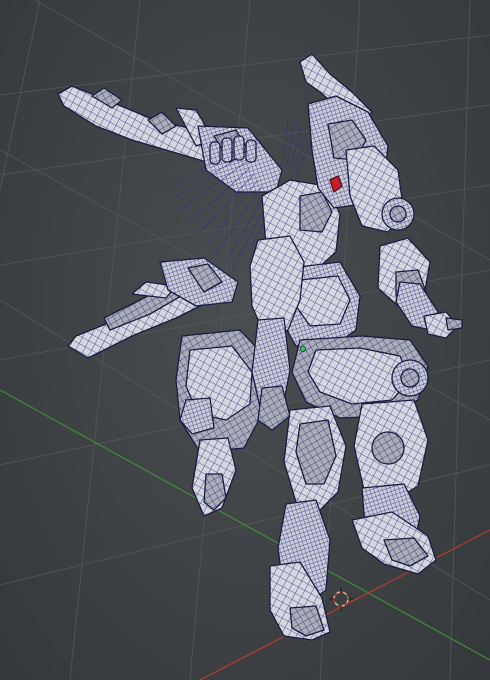 The image size is (490, 680). What do you see at coordinates (394, 487) in the screenshot?
I see `right-leg` at bounding box center [394, 487].